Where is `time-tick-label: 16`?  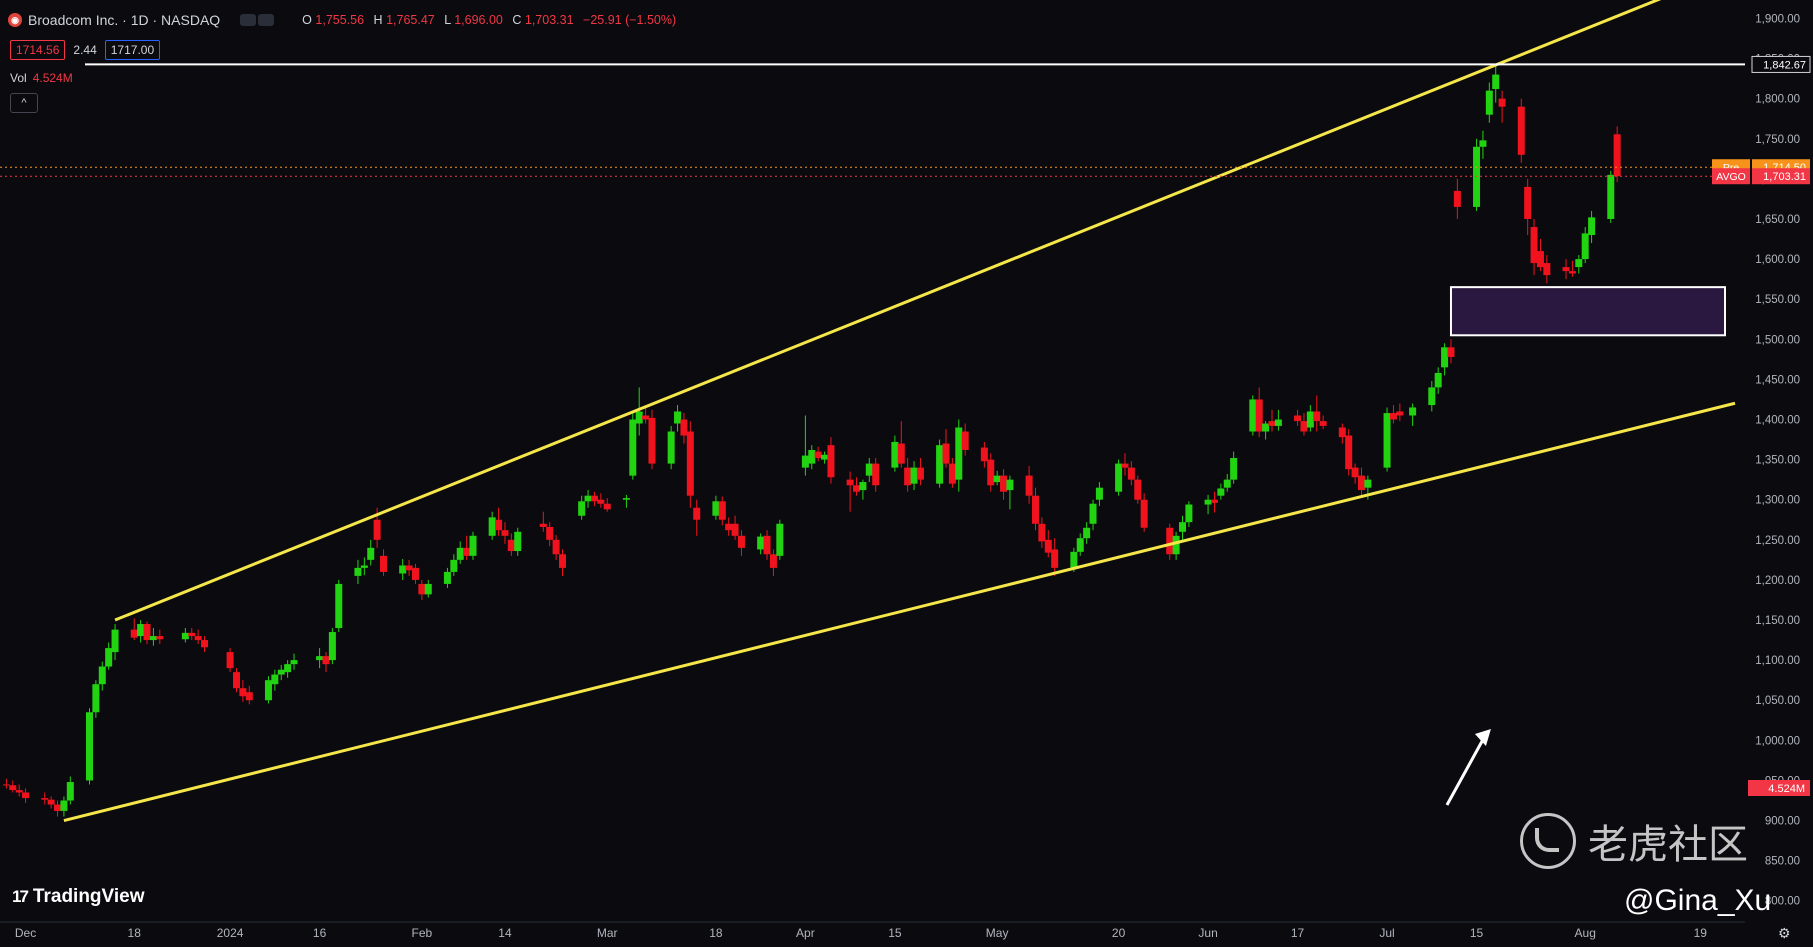
time-tick-label: 16 is located at coordinates (320, 933).